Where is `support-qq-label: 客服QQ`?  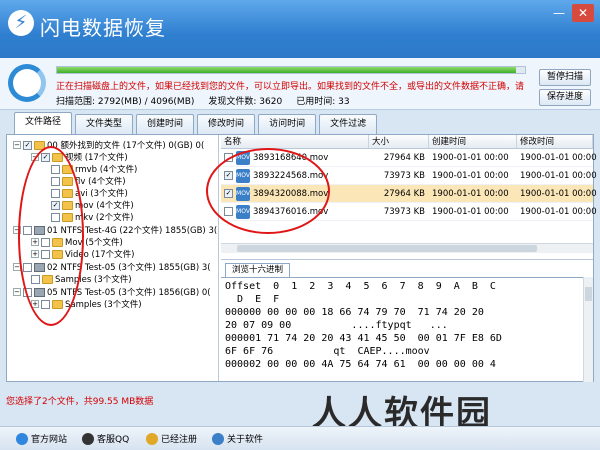 support-qq-label: 客服QQ is located at coordinates (113, 440).